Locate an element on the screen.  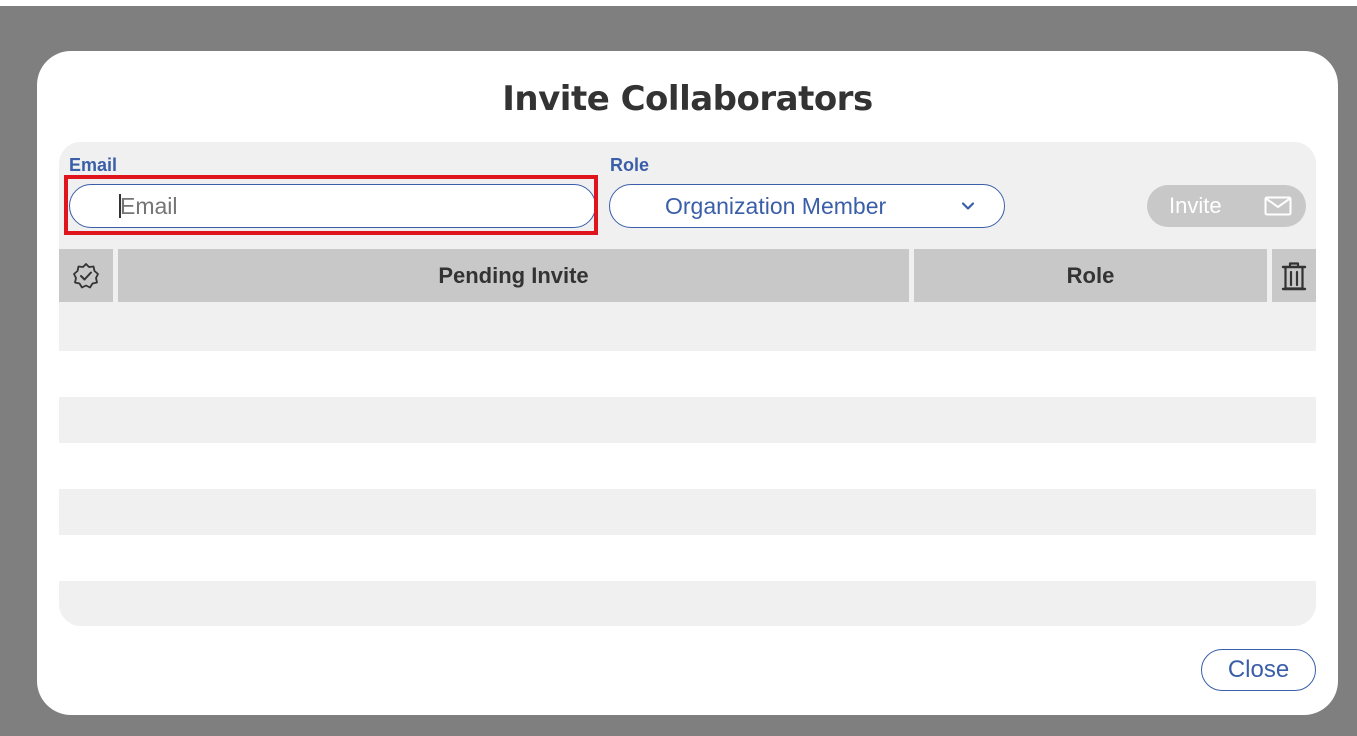
trash-icon is located at coordinates (1294, 275).